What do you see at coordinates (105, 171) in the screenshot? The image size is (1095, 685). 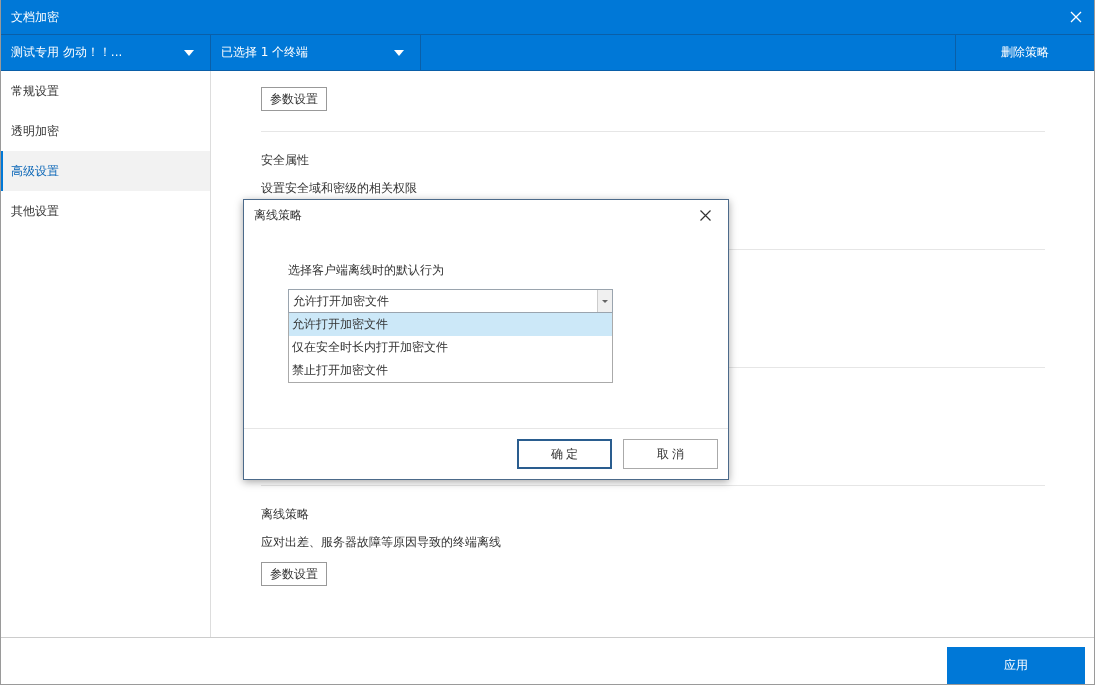 I see `sidebar-item: 高级设置` at bounding box center [105, 171].